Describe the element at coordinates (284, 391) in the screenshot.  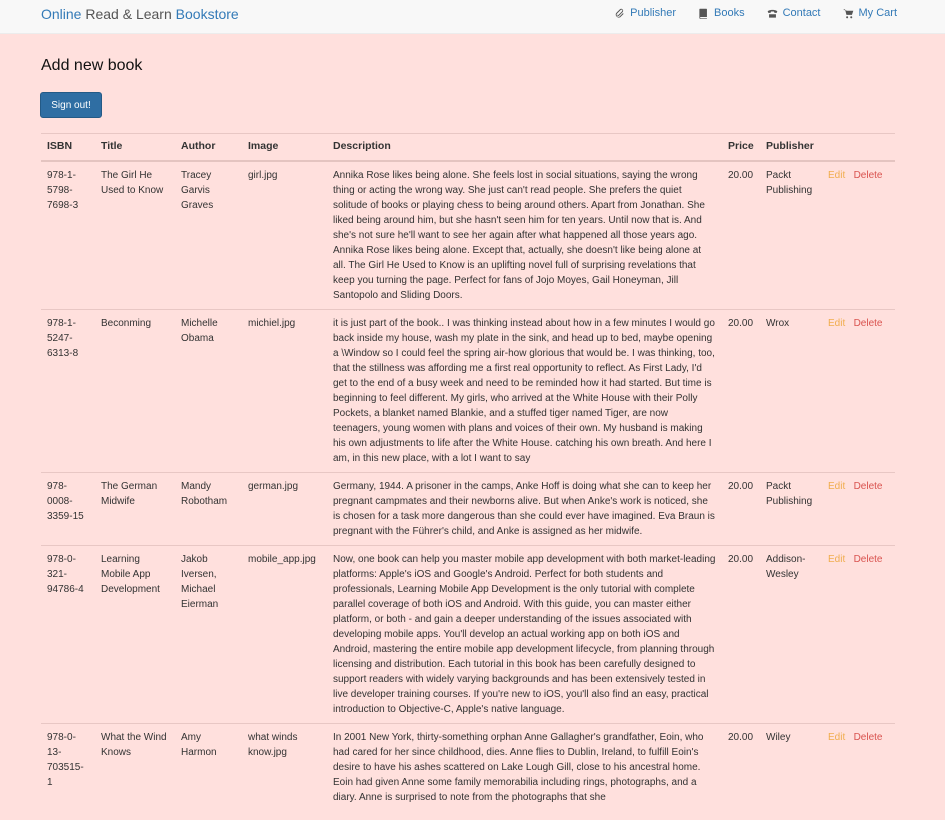
I see `cell-image: michiel.jpg` at that location.